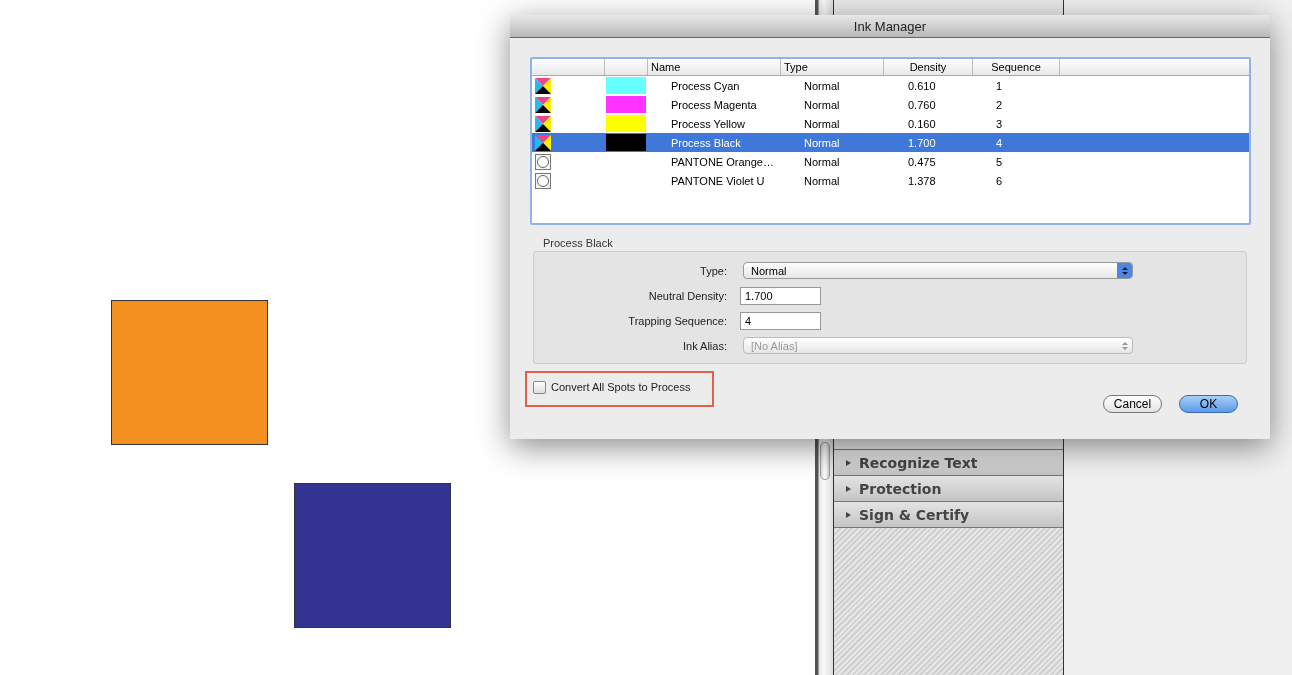  I want to click on field-label: Ink Alias:, so click(704, 345).